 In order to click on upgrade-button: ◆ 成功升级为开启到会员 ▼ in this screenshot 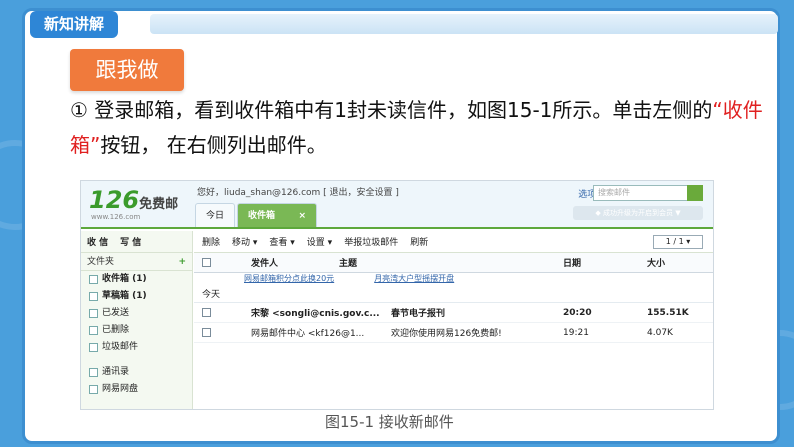, I will do `click(638, 213)`.